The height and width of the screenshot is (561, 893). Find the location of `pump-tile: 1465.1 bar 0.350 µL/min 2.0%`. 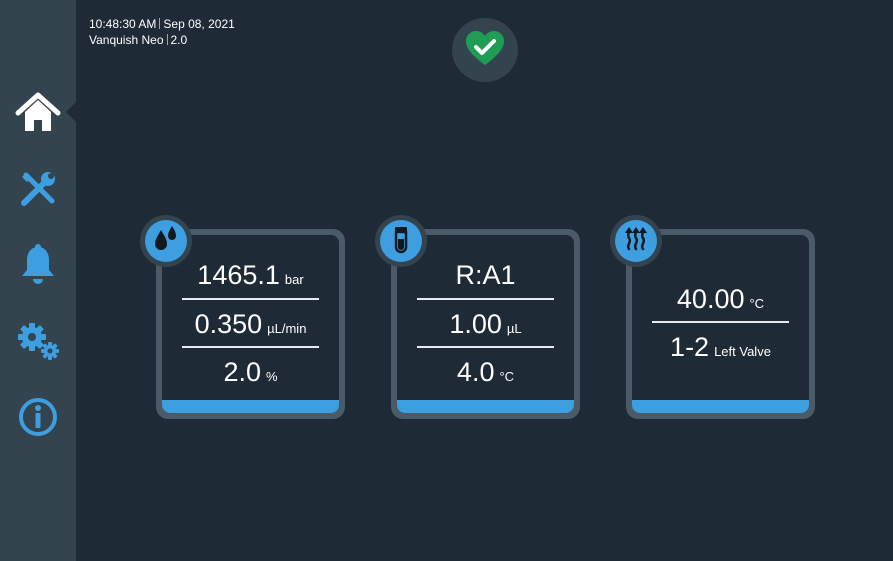

pump-tile: 1465.1 bar 0.350 µL/min 2.0% is located at coordinates (242, 317).